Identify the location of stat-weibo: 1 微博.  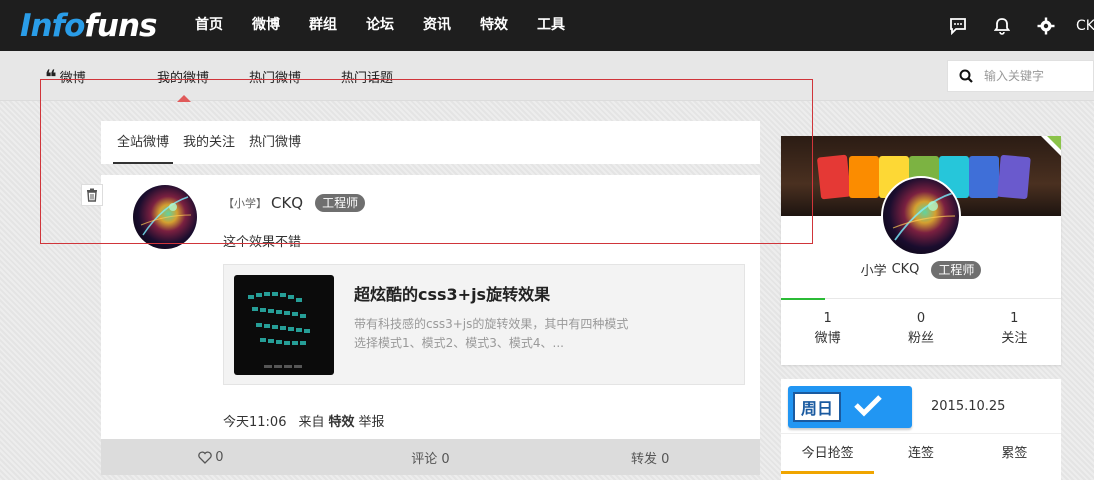
(827, 329).